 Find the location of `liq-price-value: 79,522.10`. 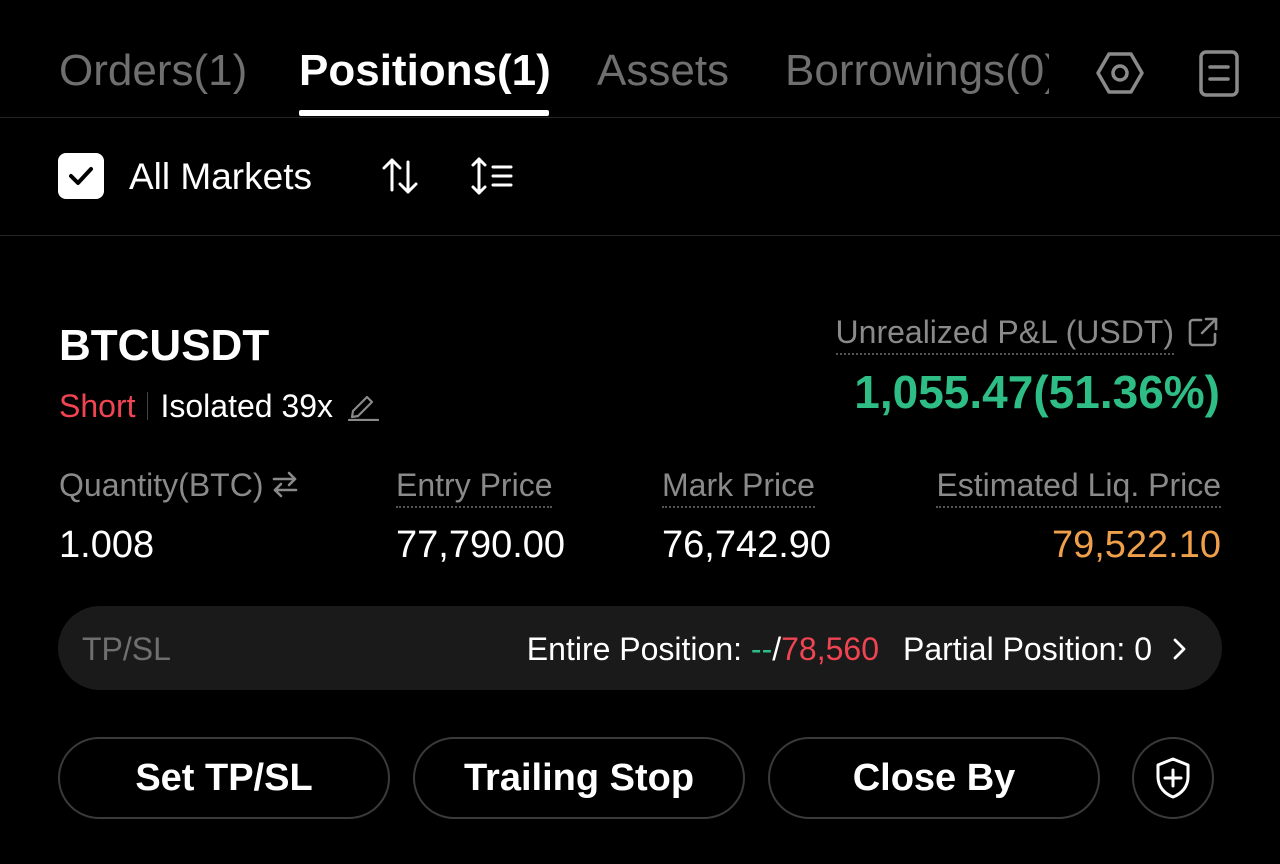

liq-price-value: 79,522.10 is located at coordinates (1136, 545).